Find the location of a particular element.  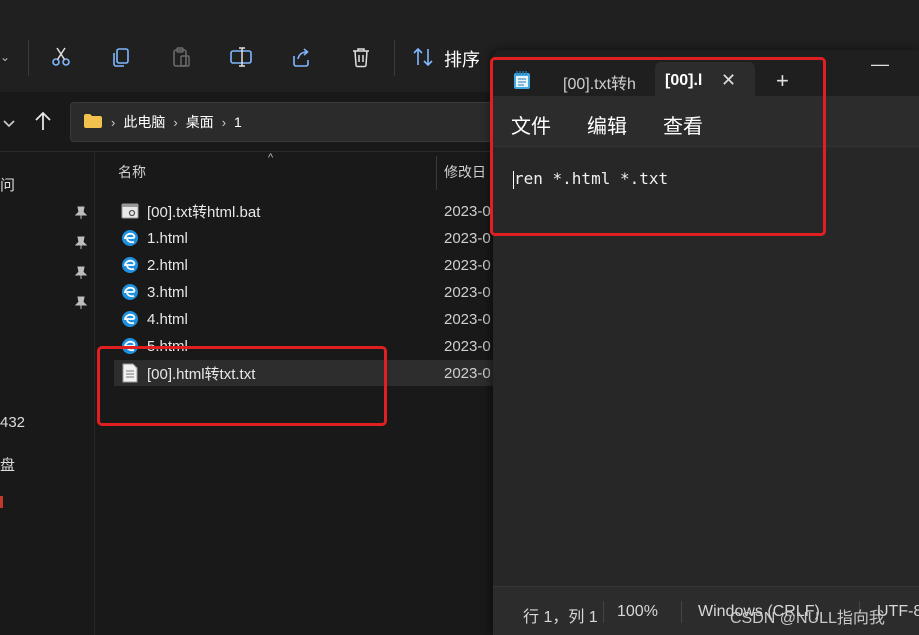

paste-icon is located at coordinates (181, 57).